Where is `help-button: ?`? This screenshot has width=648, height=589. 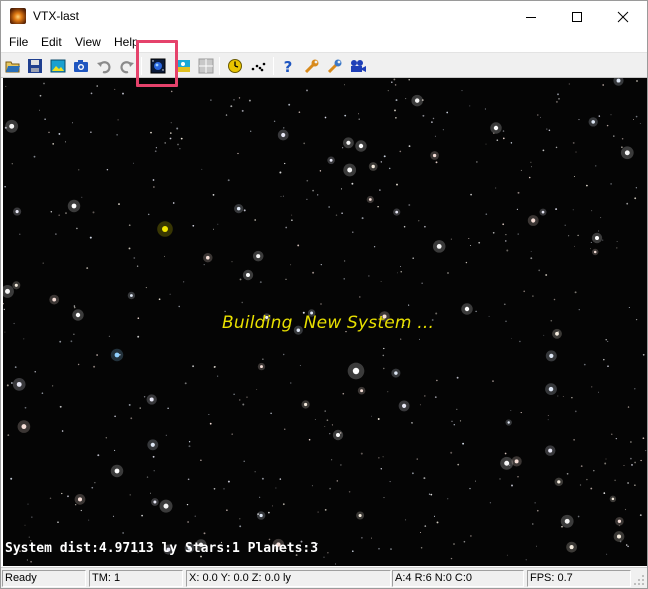
help-button: ? is located at coordinates (288, 66).